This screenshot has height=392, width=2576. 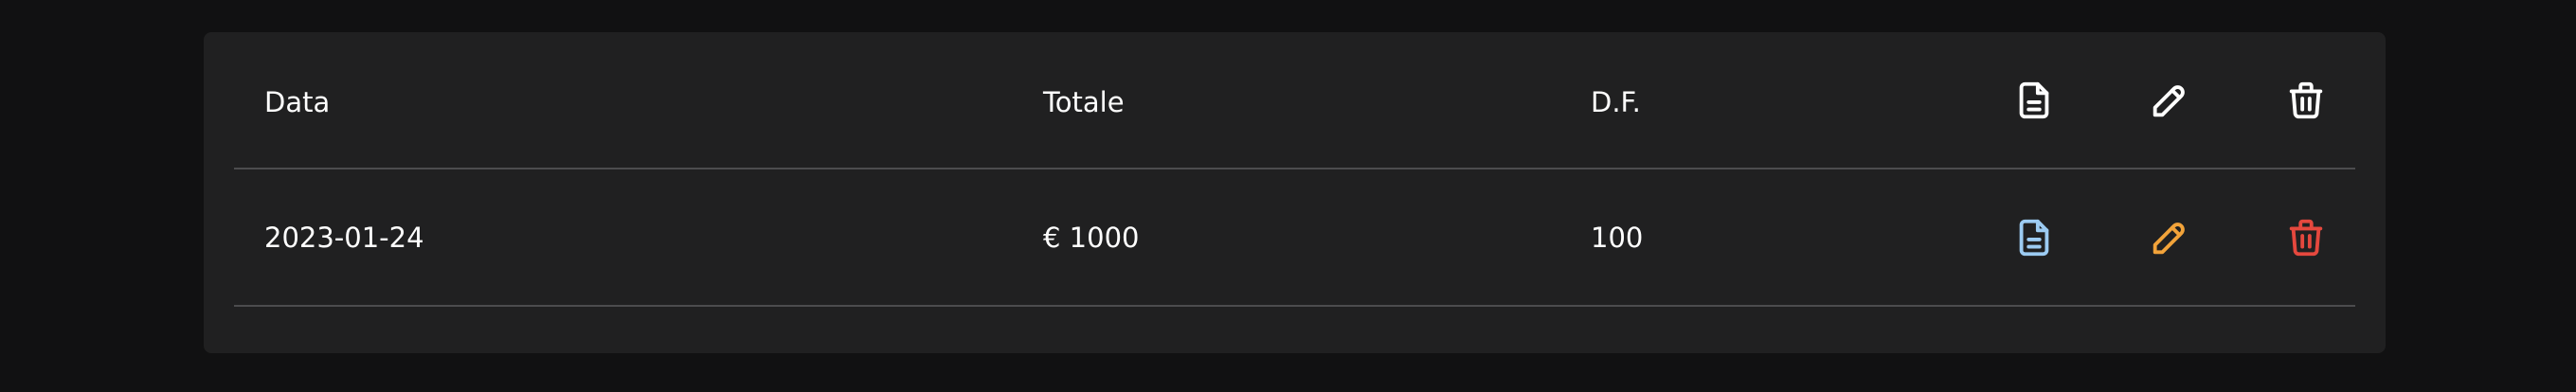 What do you see at coordinates (297, 101) in the screenshot?
I see `column-header-data: Data` at bounding box center [297, 101].